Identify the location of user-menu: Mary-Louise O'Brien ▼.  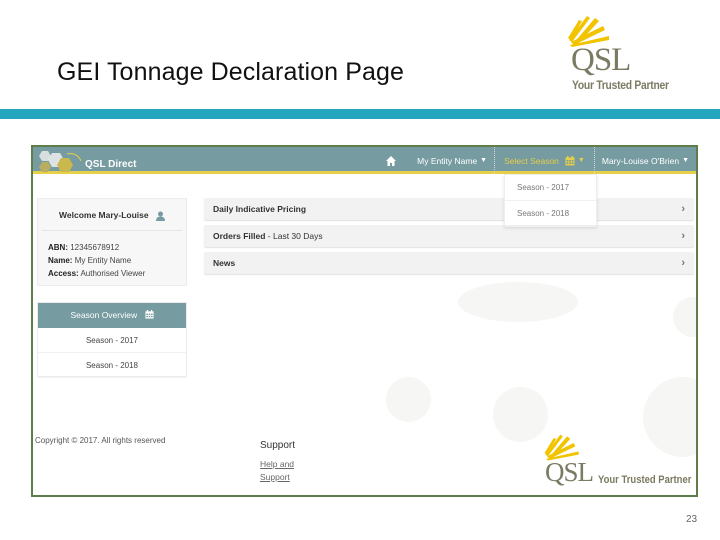
(645, 160).